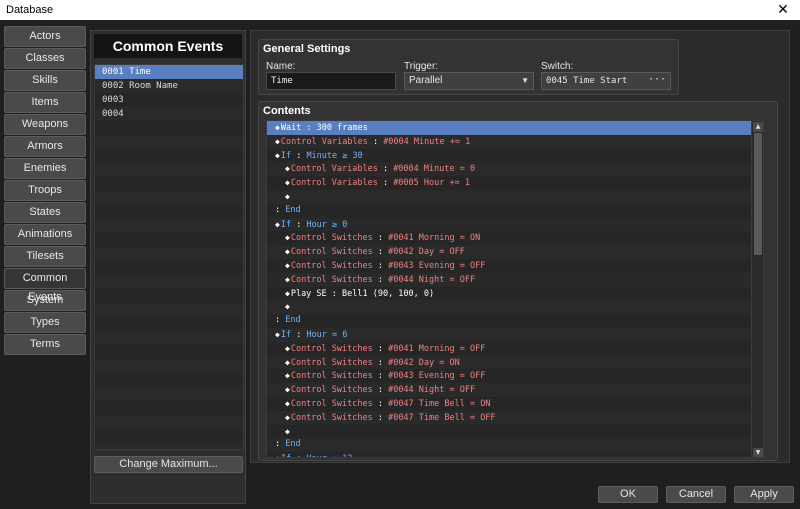 The image size is (800, 509). Describe the element at coordinates (469, 81) in the screenshot. I see `trigger-select: Parallel ▼` at that location.